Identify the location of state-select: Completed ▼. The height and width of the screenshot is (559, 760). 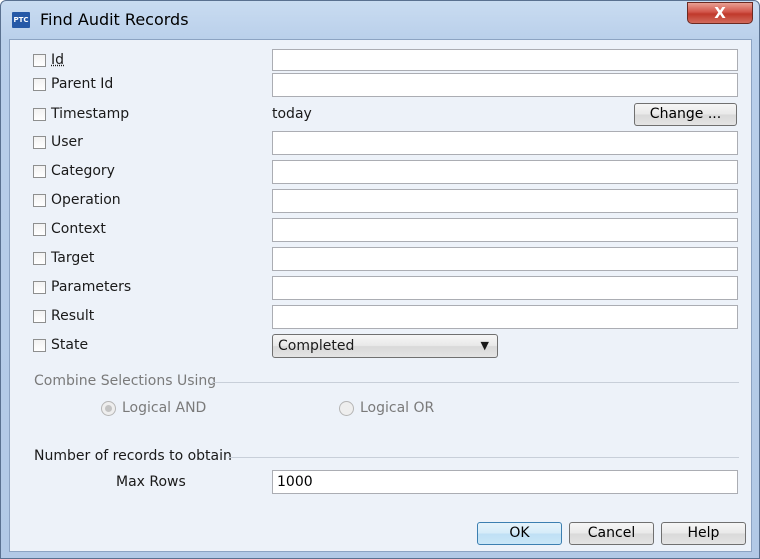
(385, 346).